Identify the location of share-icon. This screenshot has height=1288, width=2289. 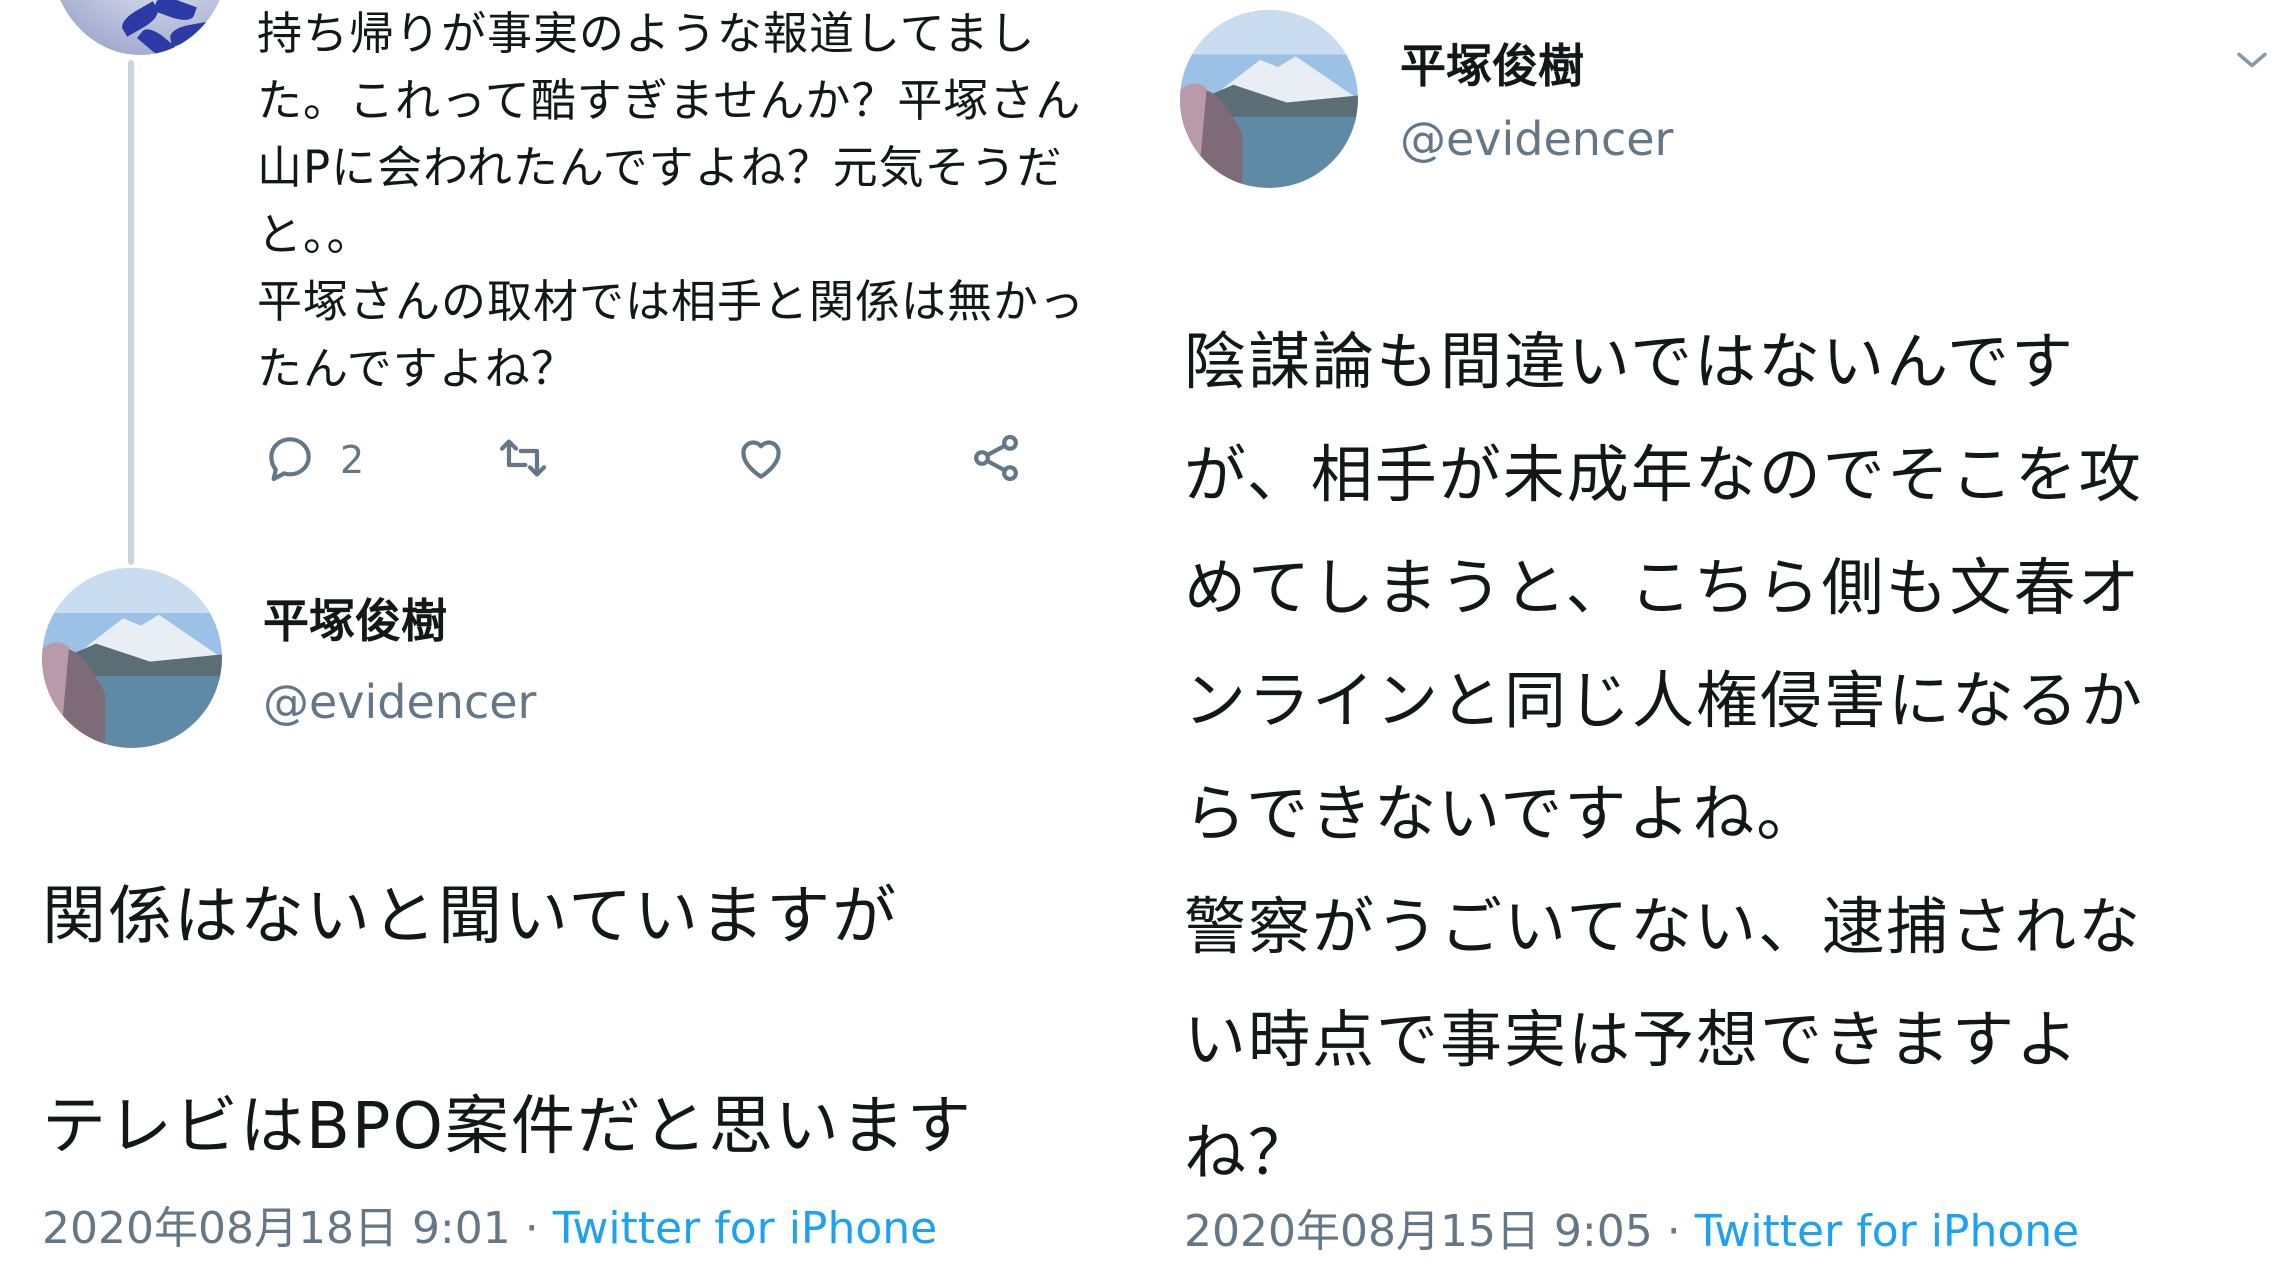
(996, 460).